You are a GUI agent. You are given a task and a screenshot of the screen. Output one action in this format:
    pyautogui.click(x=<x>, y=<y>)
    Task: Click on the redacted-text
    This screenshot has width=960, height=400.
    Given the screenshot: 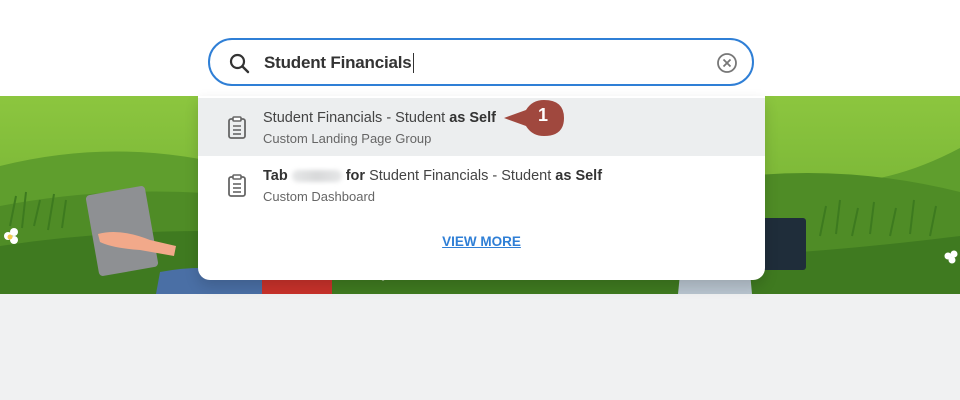 What is the action you would take?
    pyautogui.click(x=316, y=176)
    